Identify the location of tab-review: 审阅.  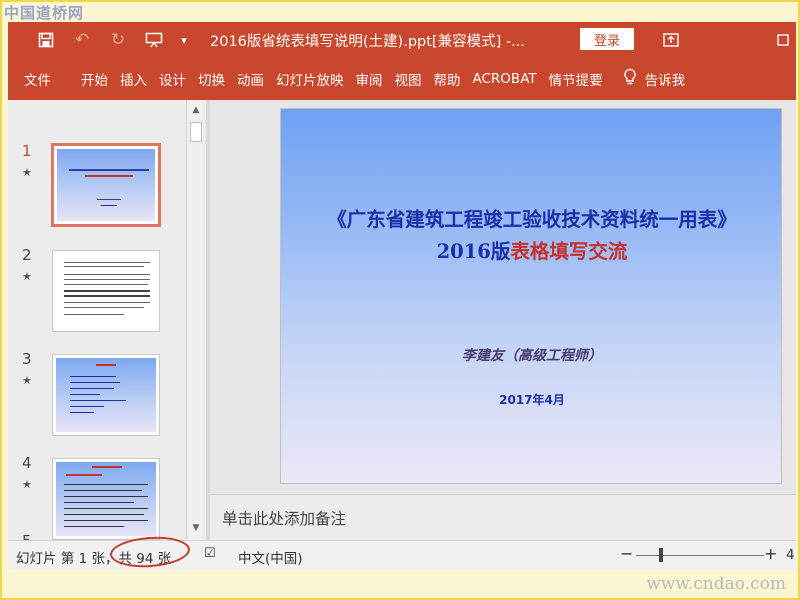
(369, 79).